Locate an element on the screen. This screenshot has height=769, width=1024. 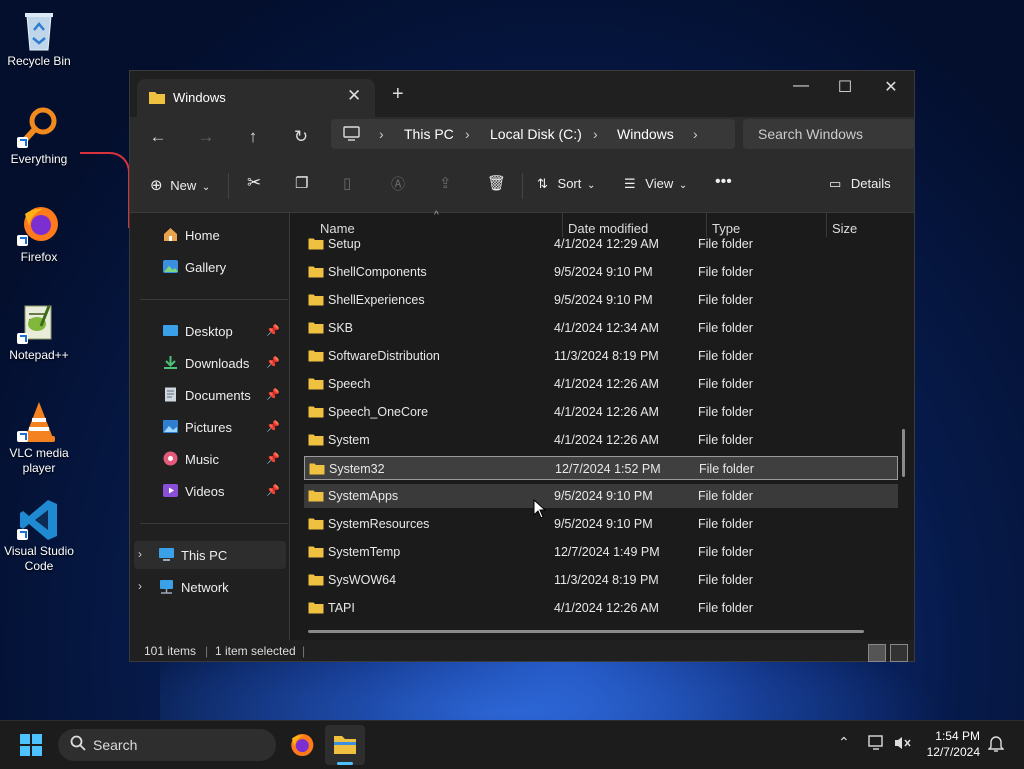
horizontal-scrollbar is located at coordinates (586, 631).